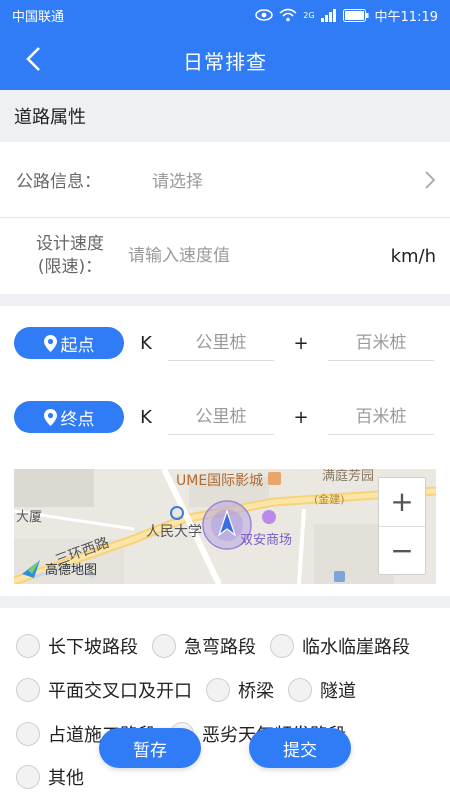 Image resolution: width=450 pixels, height=800 pixels. I want to click on start-hm-input, so click(381, 343).